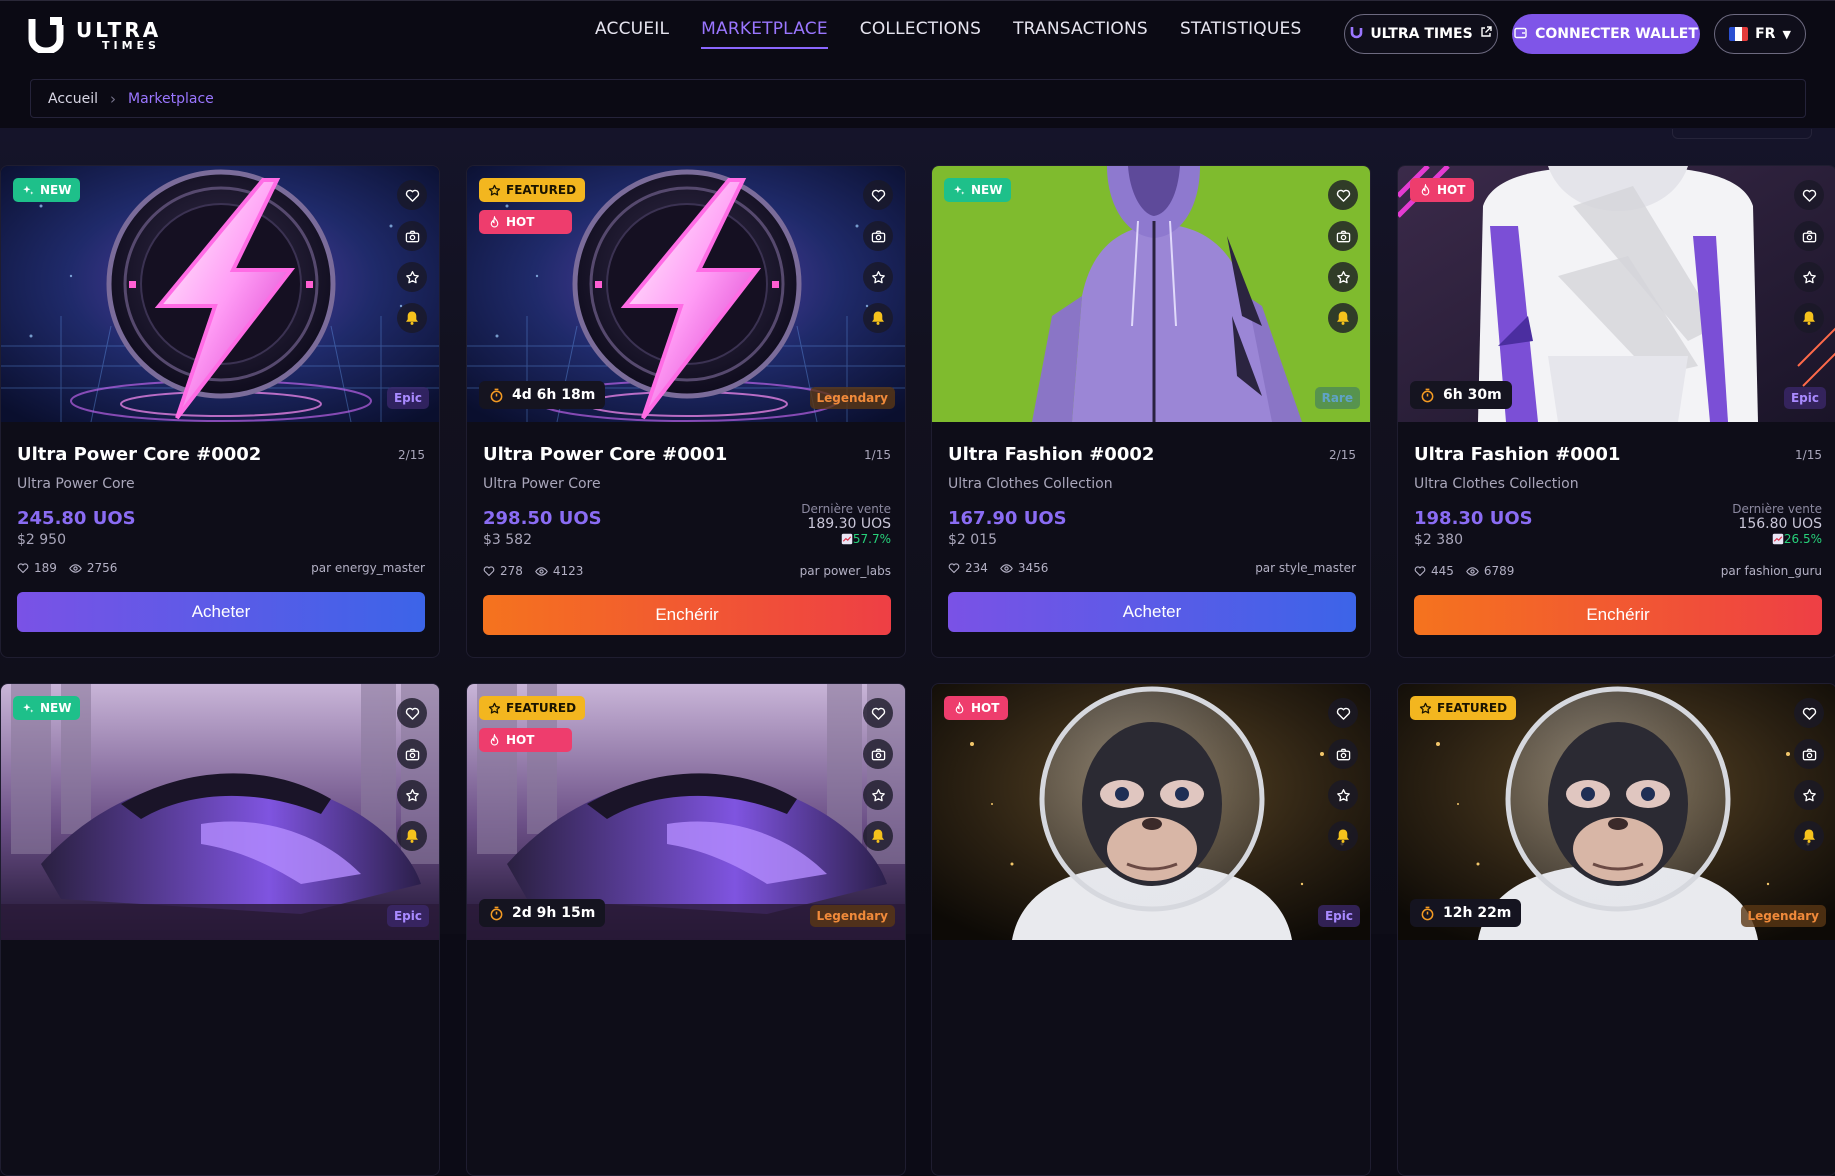 The height and width of the screenshot is (1176, 1835). What do you see at coordinates (1517, 454) in the screenshot?
I see `nft-title: Ultra Fashion #0001` at bounding box center [1517, 454].